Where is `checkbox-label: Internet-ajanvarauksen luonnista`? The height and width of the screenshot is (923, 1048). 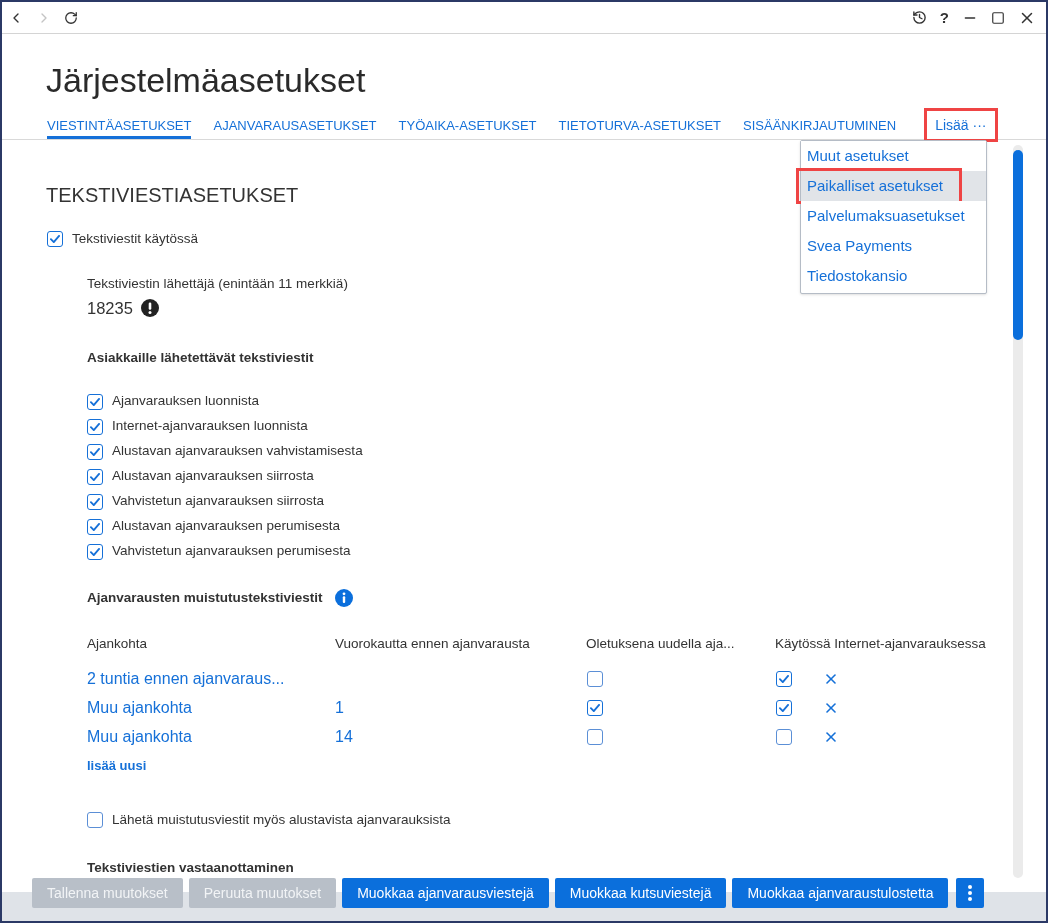
checkbox-label: Internet-ajanvarauksen luonnista is located at coordinates (210, 426).